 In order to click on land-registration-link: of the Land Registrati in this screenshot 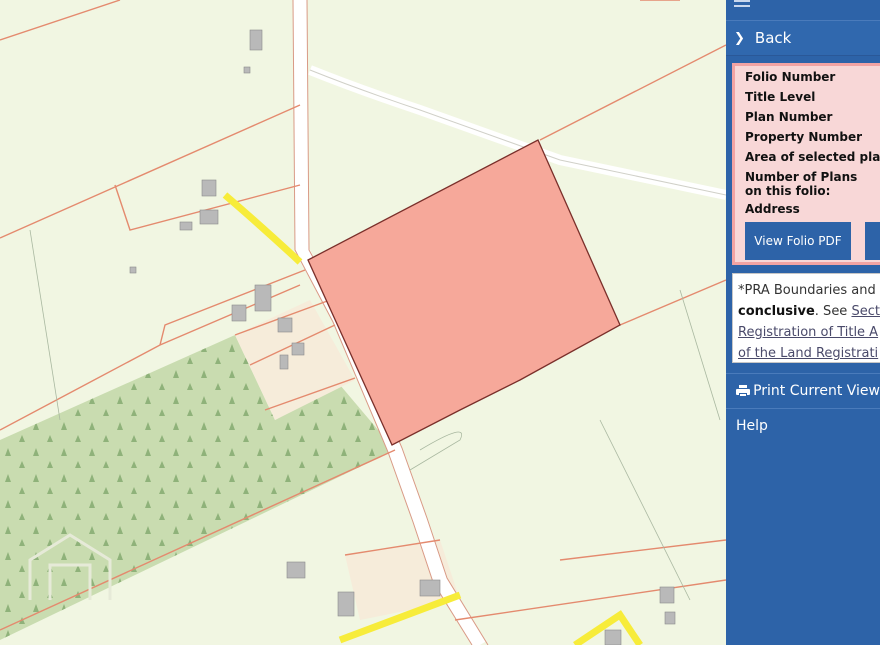, I will do `click(809, 352)`.